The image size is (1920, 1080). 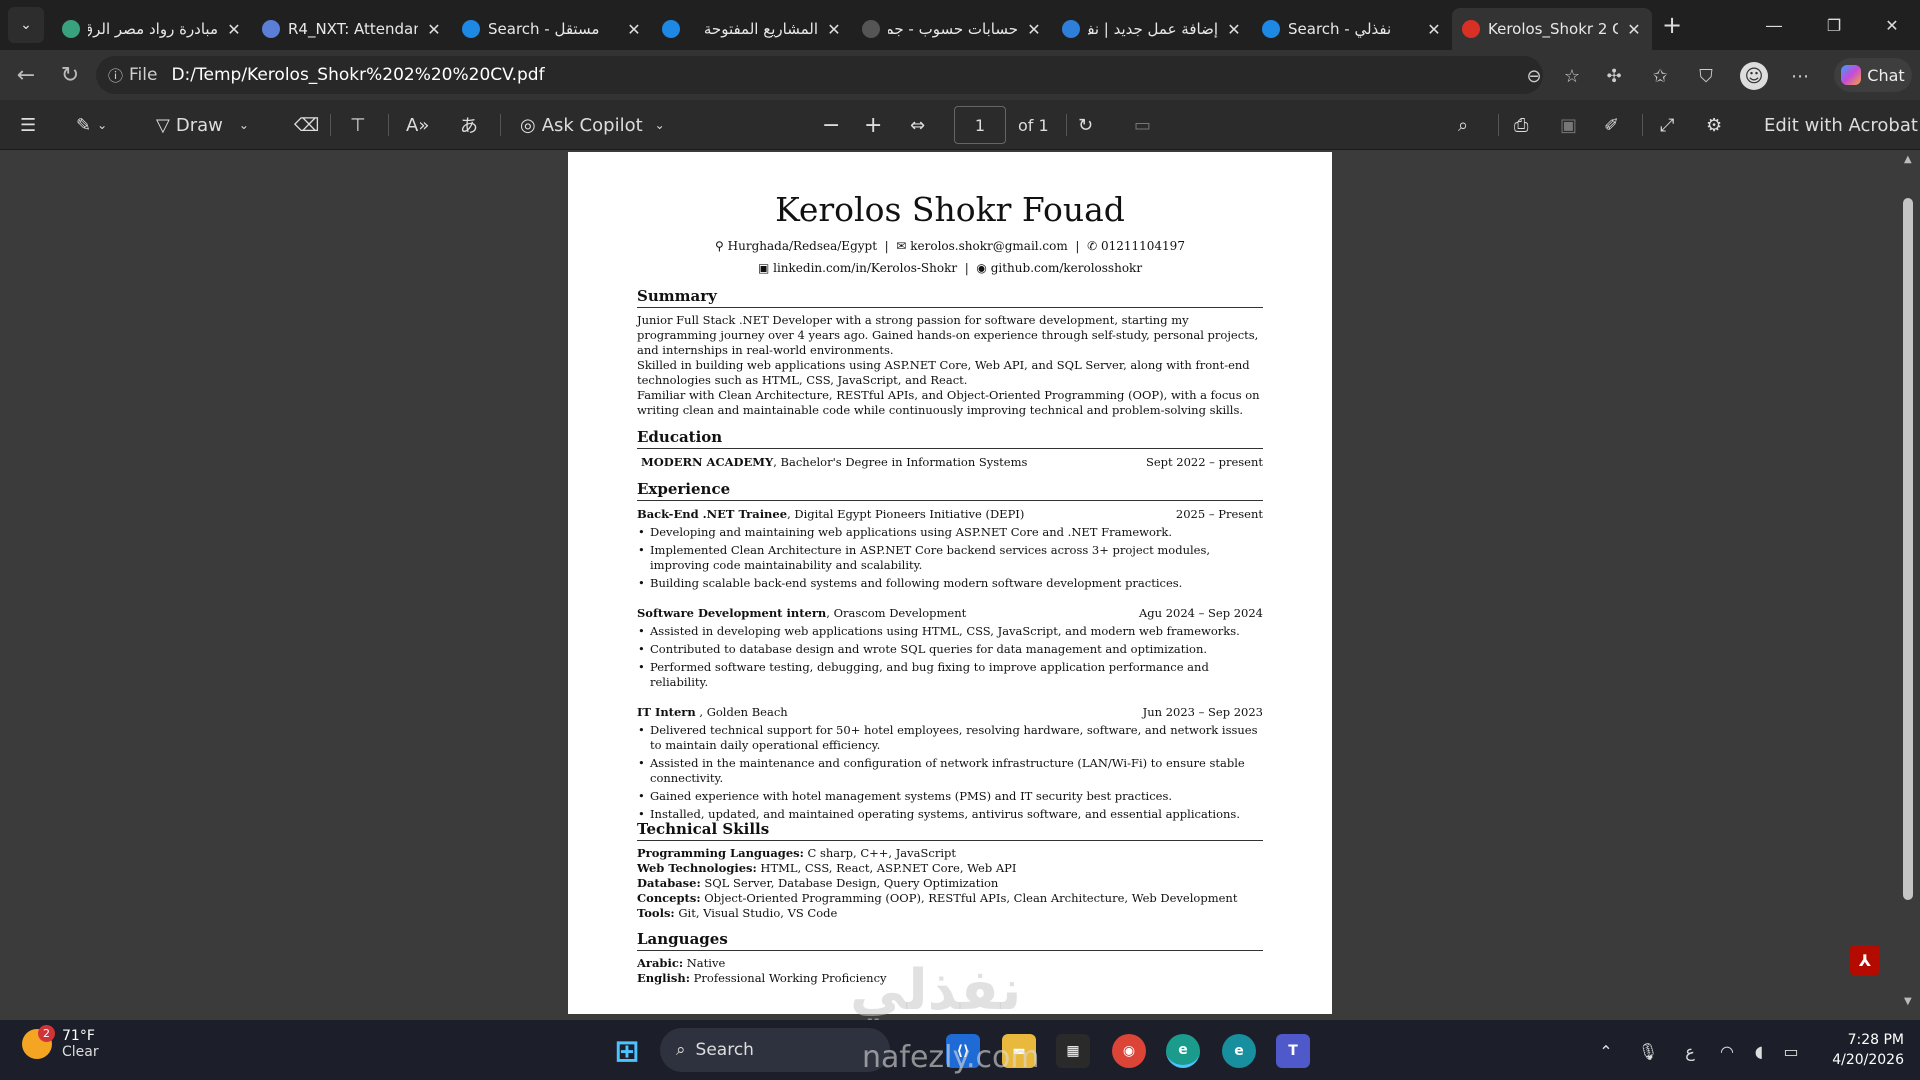 I want to click on job-title: IT Intern , Golden Beach, so click(x=712, y=712).